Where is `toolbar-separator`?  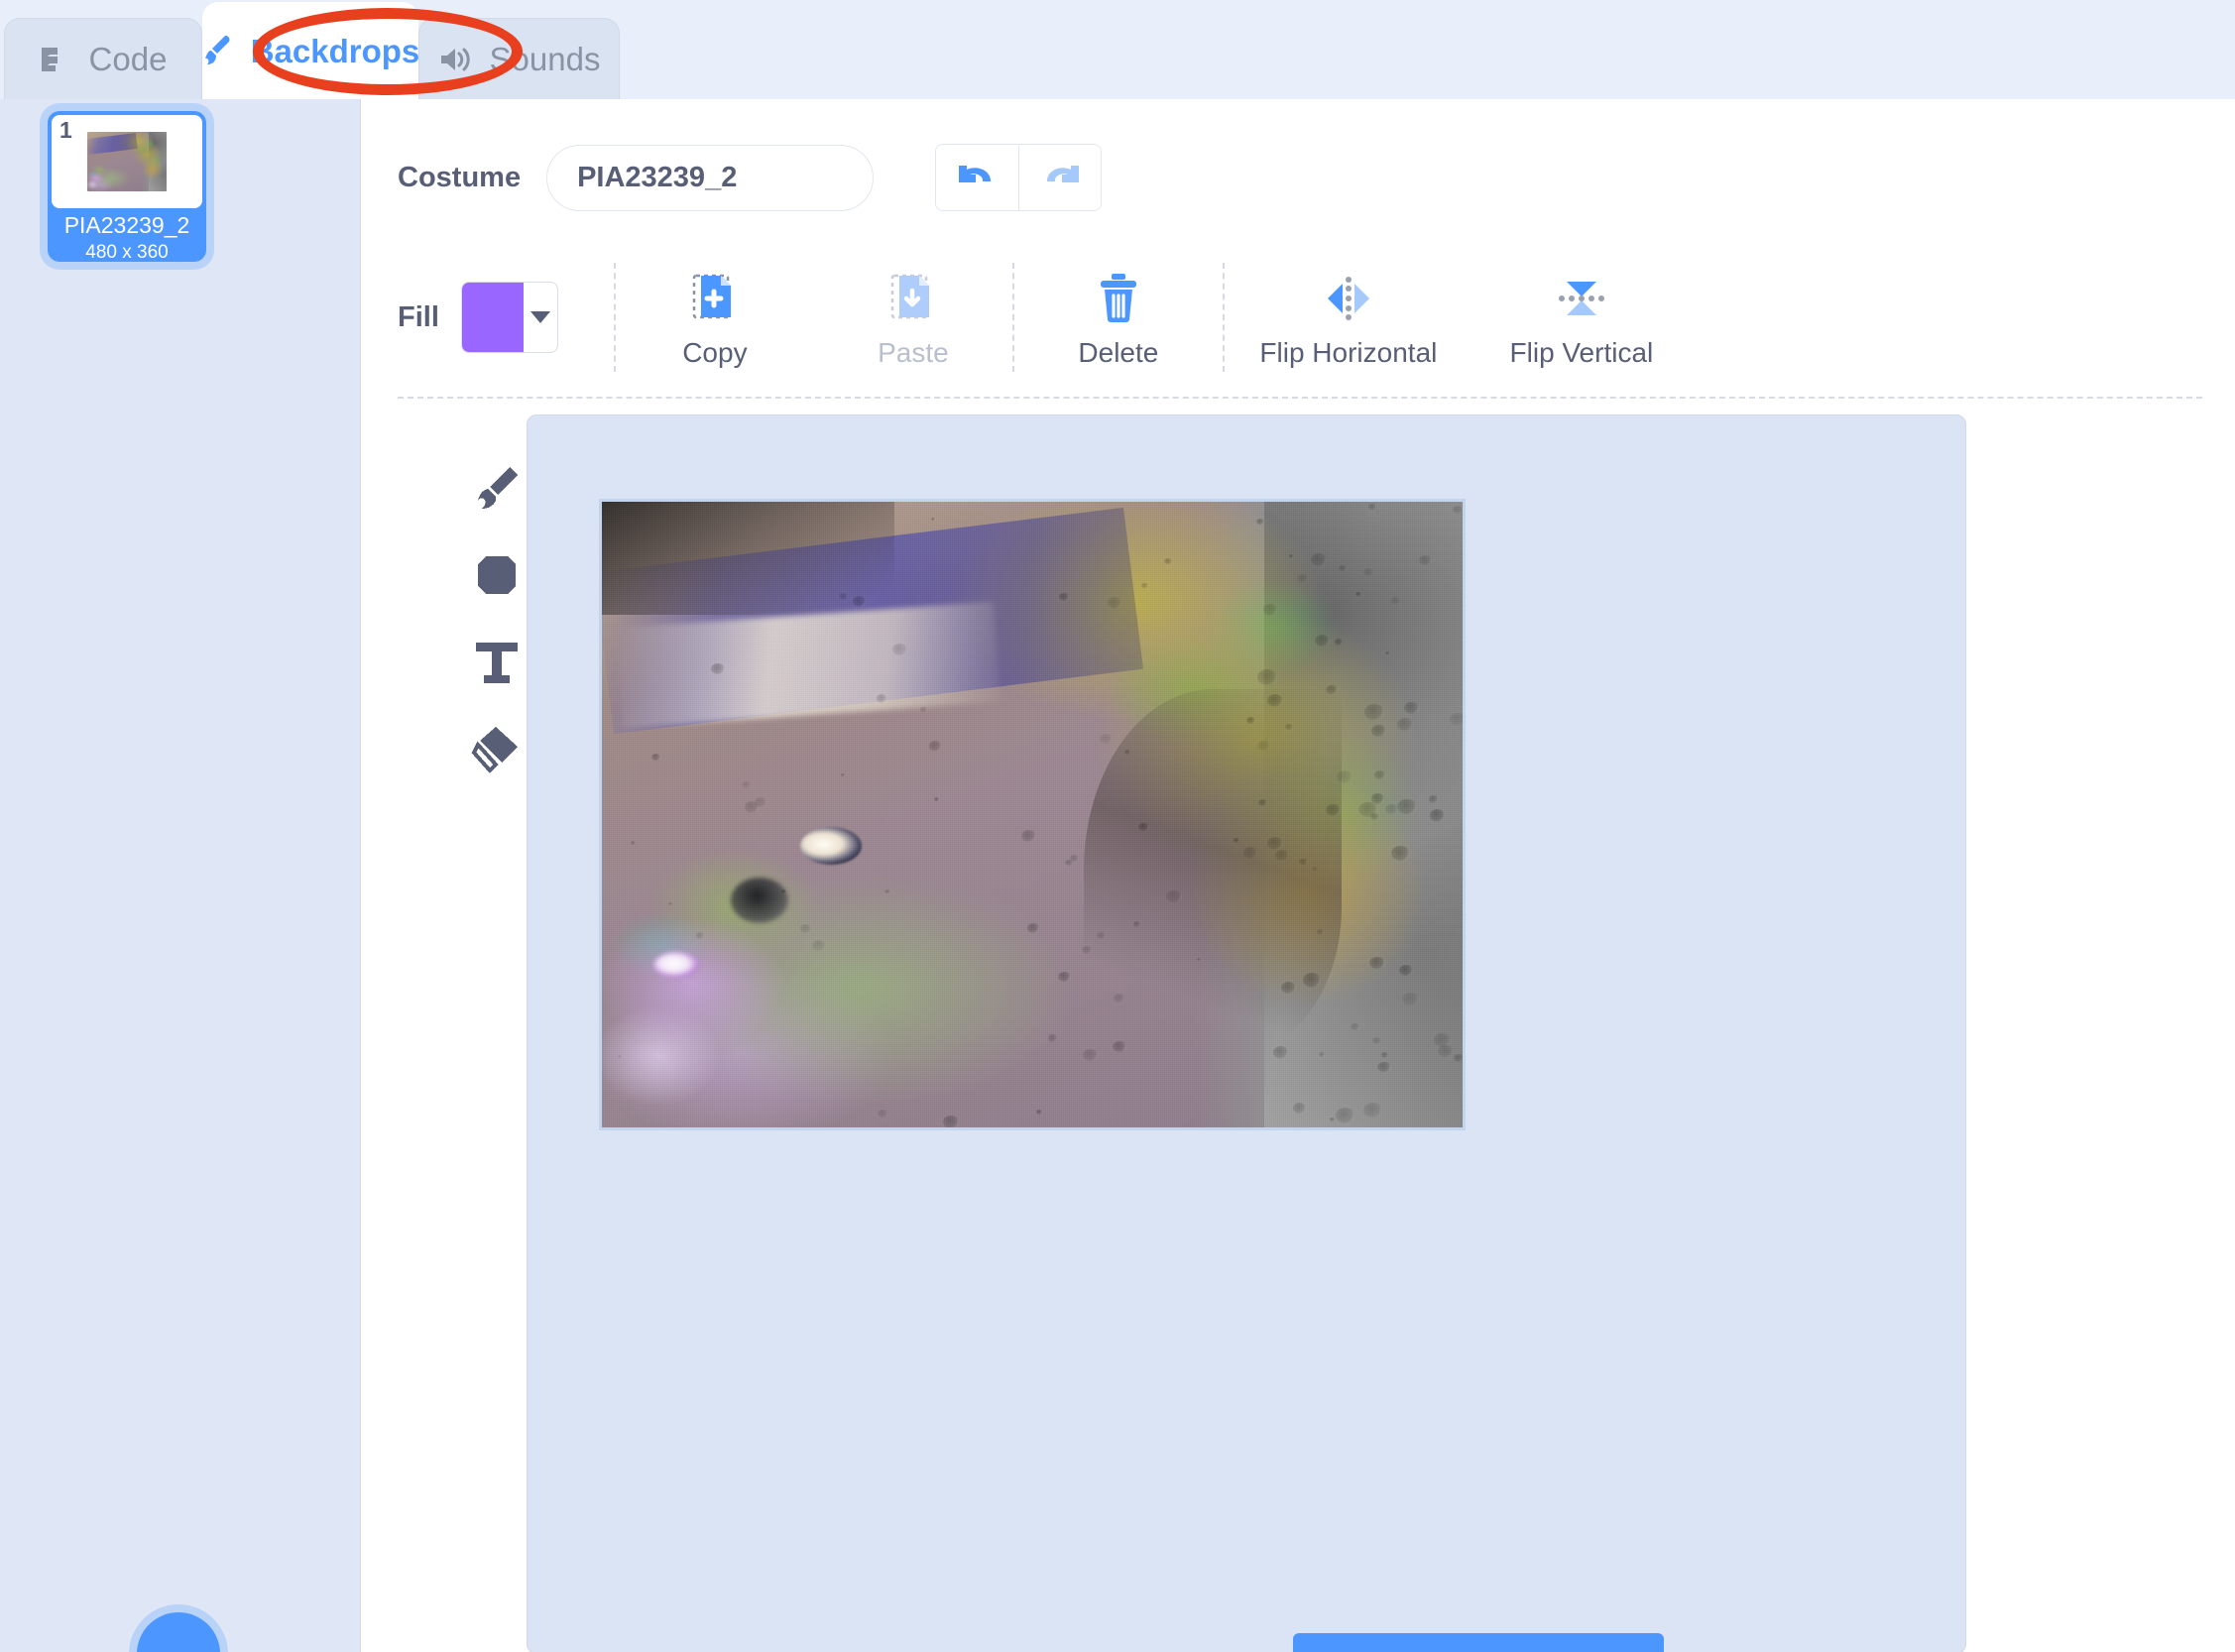 toolbar-separator is located at coordinates (1300, 398).